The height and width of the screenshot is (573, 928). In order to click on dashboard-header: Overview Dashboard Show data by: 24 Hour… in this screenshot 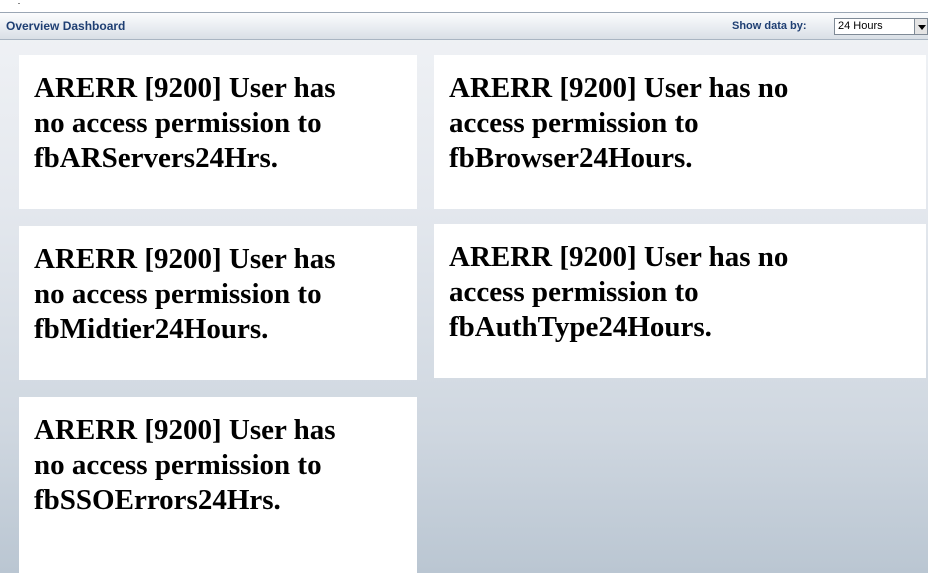, I will do `click(464, 26)`.